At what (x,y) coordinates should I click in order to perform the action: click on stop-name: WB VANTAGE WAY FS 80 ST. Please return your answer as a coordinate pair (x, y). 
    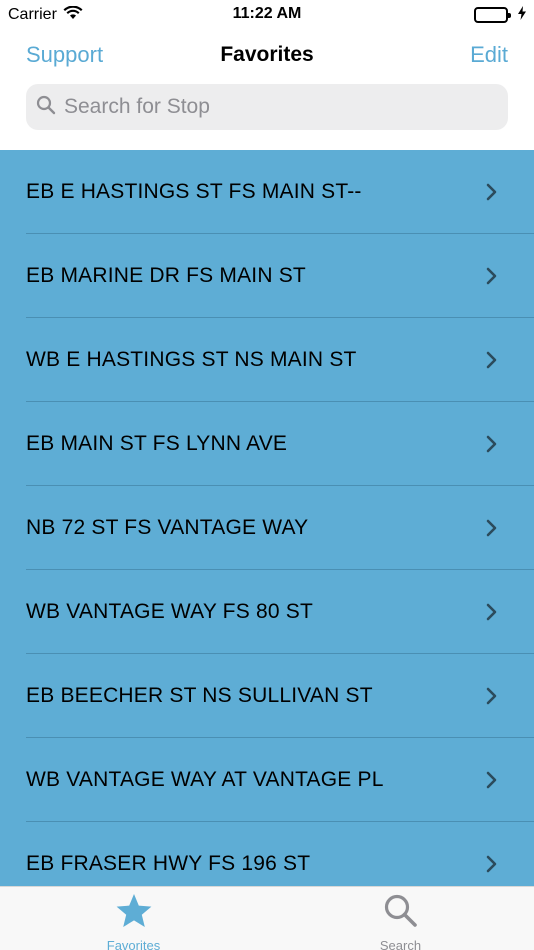
    Looking at the image, I should click on (169, 611).